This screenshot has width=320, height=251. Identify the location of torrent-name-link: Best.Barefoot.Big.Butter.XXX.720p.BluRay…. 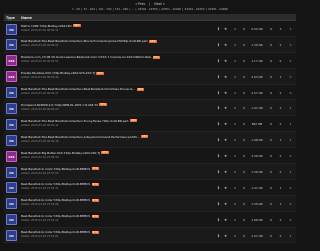
(116, 153).